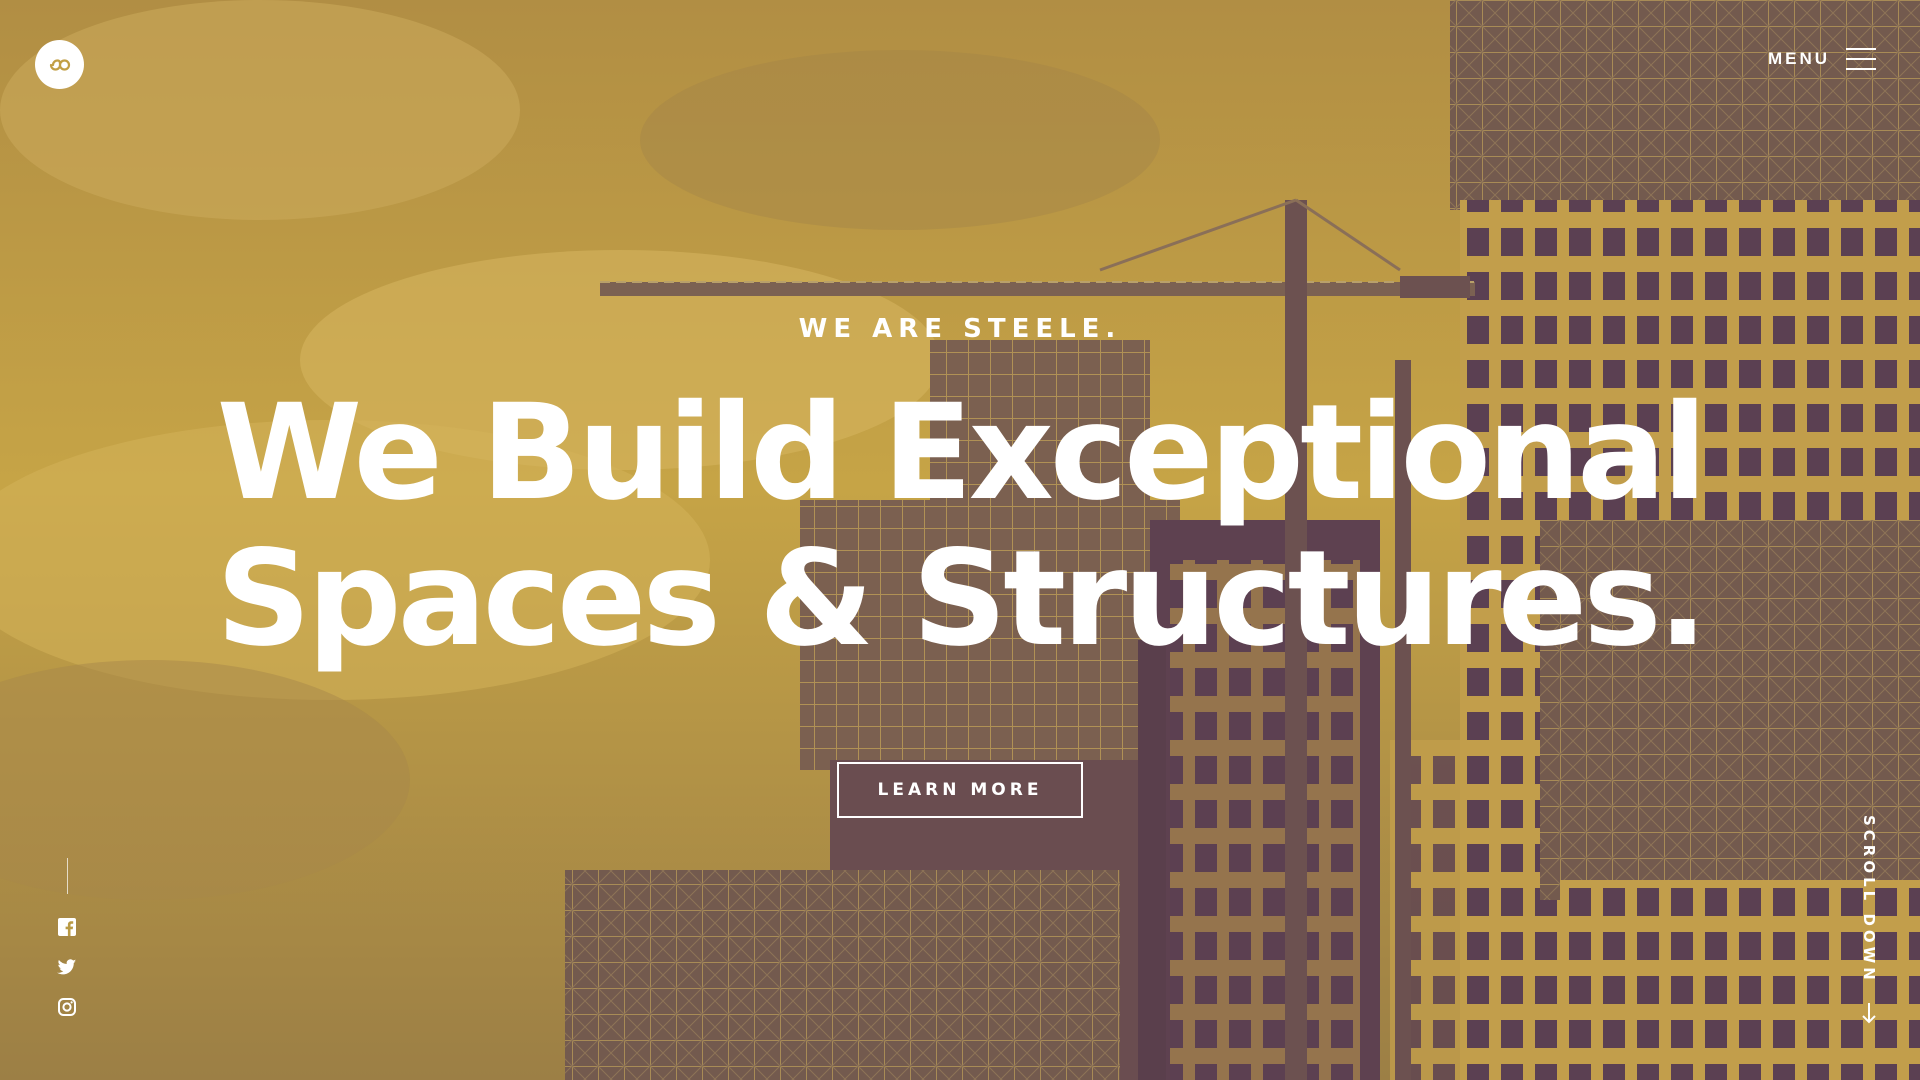 The height and width of the screenshot is (1080, 1920). What do you see at coordinates (1861, 59) in the screenshot?
I see `hamburger-icon` at bounding box center [1861, 59].